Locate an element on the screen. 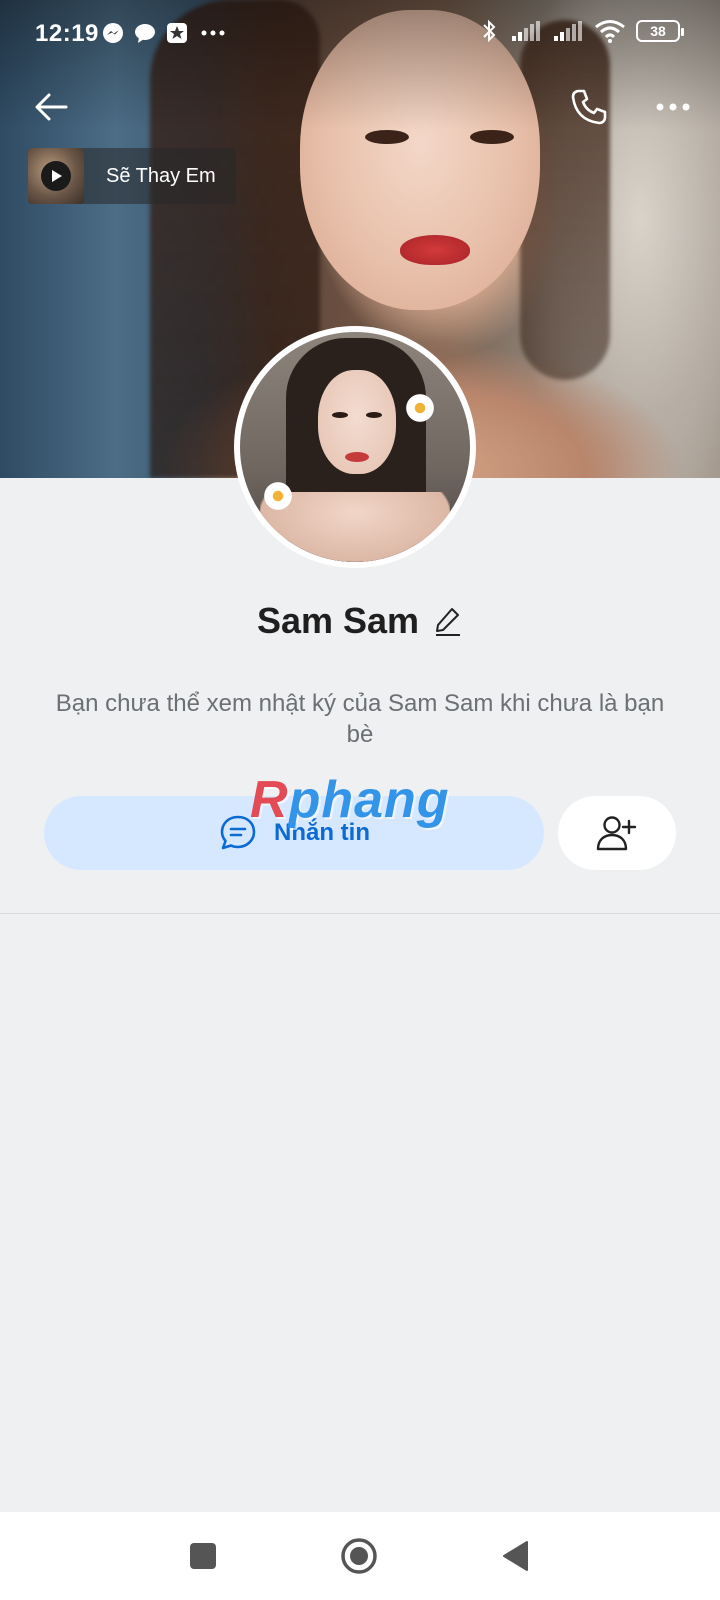  edit-name-button is located at coordinates (448, 621).